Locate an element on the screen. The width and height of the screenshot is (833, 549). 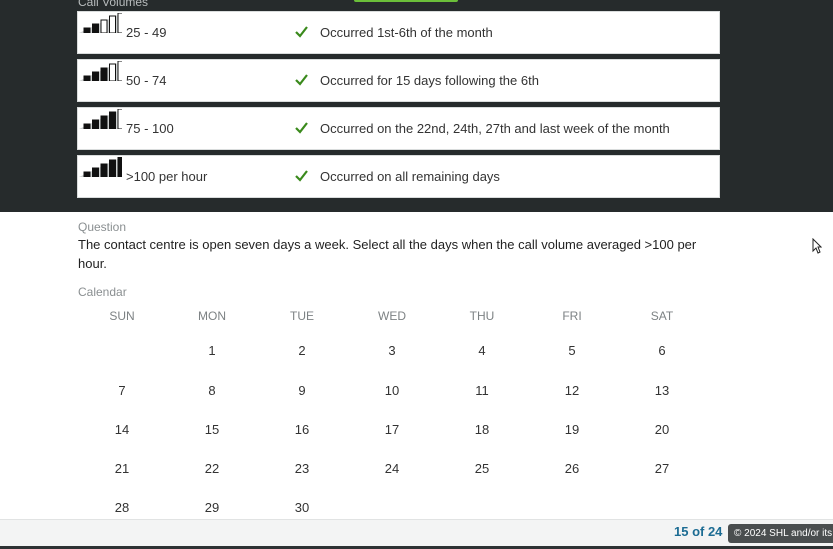
weekday-header-tue: TUE is located at coordinates (302, 316).